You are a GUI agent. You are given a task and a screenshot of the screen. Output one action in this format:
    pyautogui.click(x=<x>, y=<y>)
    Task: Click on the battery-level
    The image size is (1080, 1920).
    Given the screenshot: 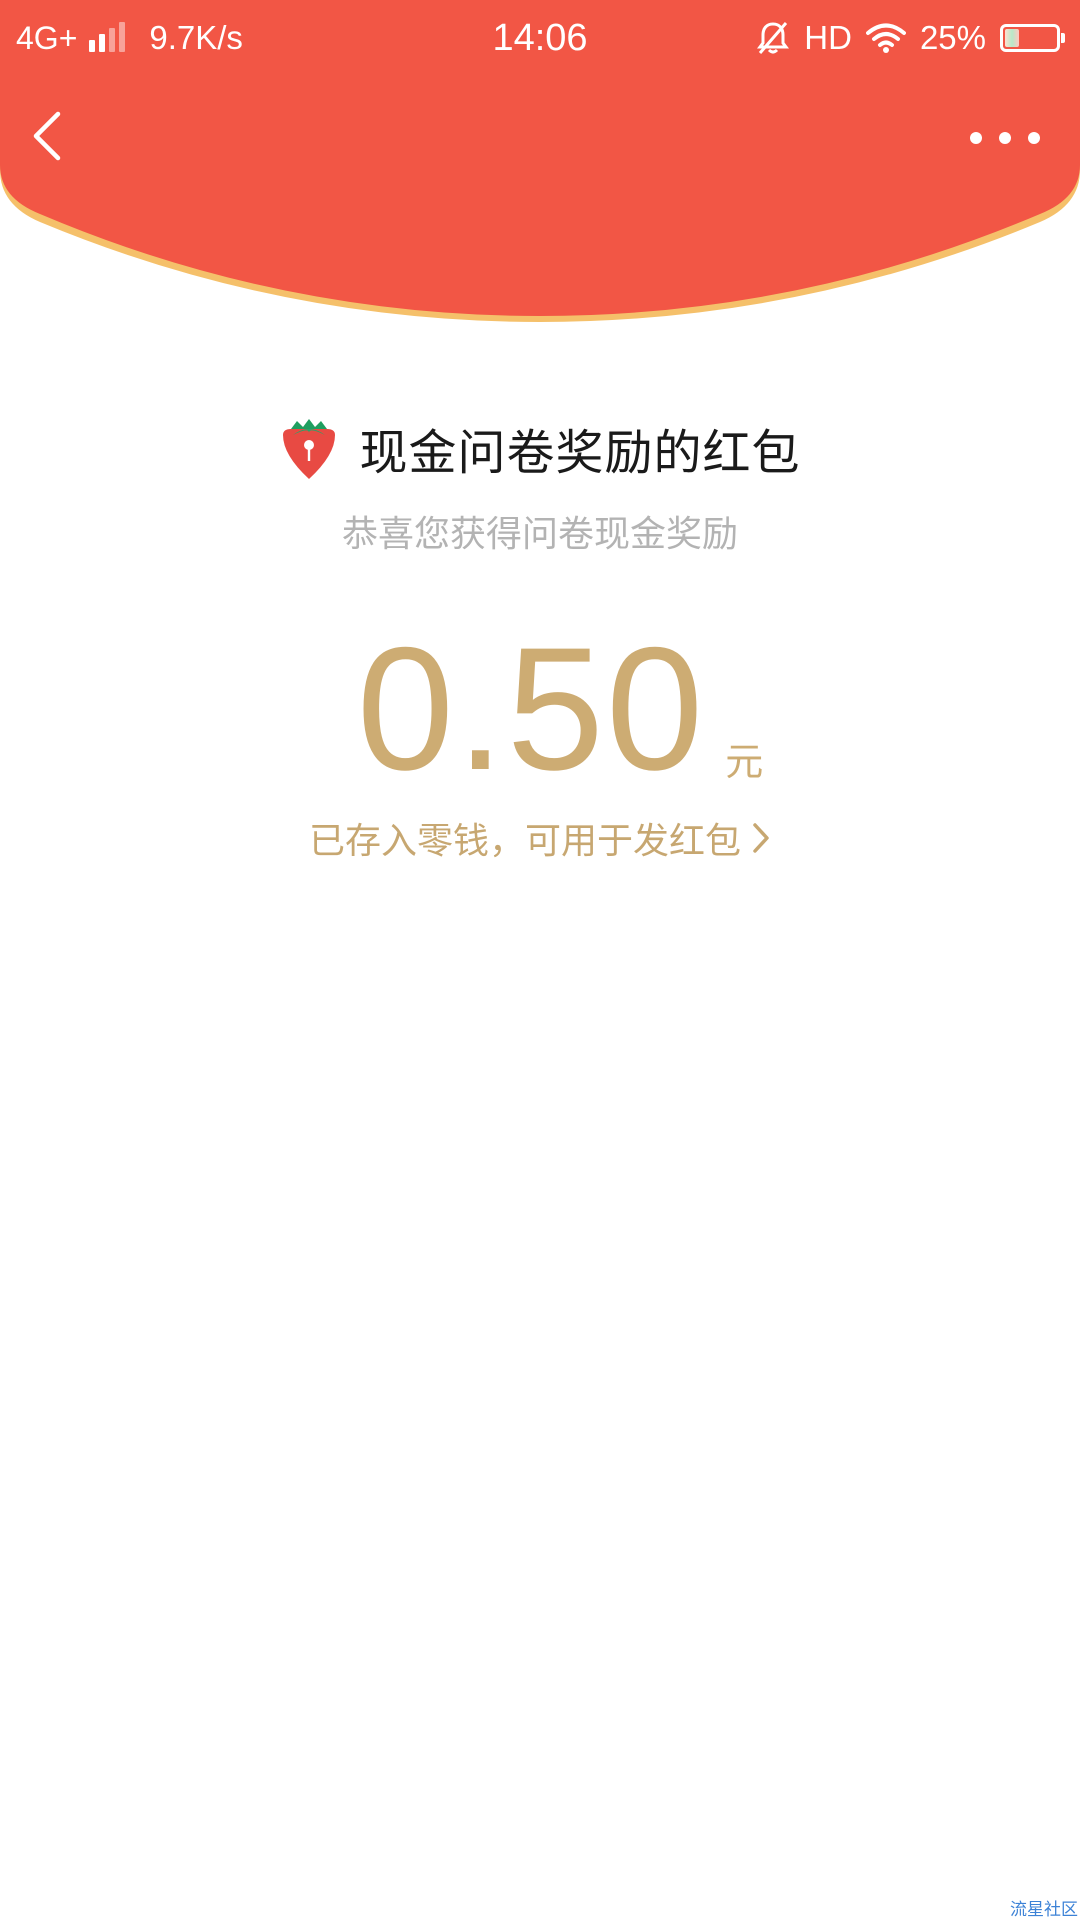 What is the action you would take?
    pyautogui.click(x=1012, y=38)
    